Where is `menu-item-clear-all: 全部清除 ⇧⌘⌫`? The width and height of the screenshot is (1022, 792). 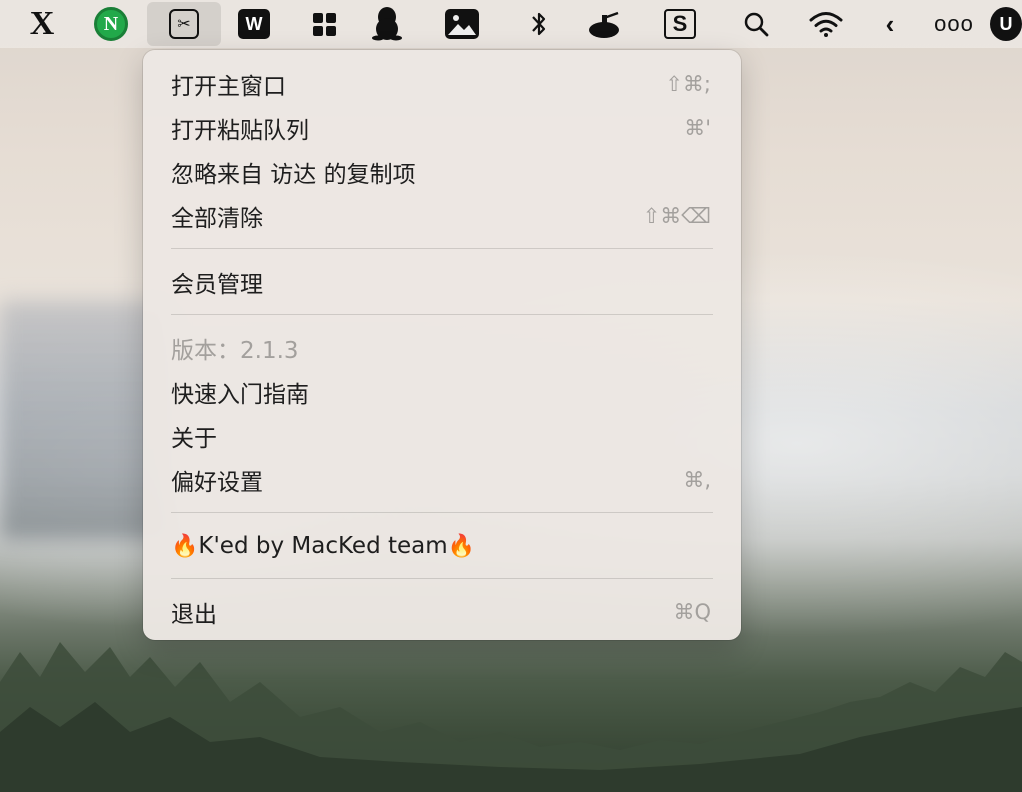 menu-item-clear-all: 全部清除 ⇧⌘⌫ is located at coordinates (442, 216).